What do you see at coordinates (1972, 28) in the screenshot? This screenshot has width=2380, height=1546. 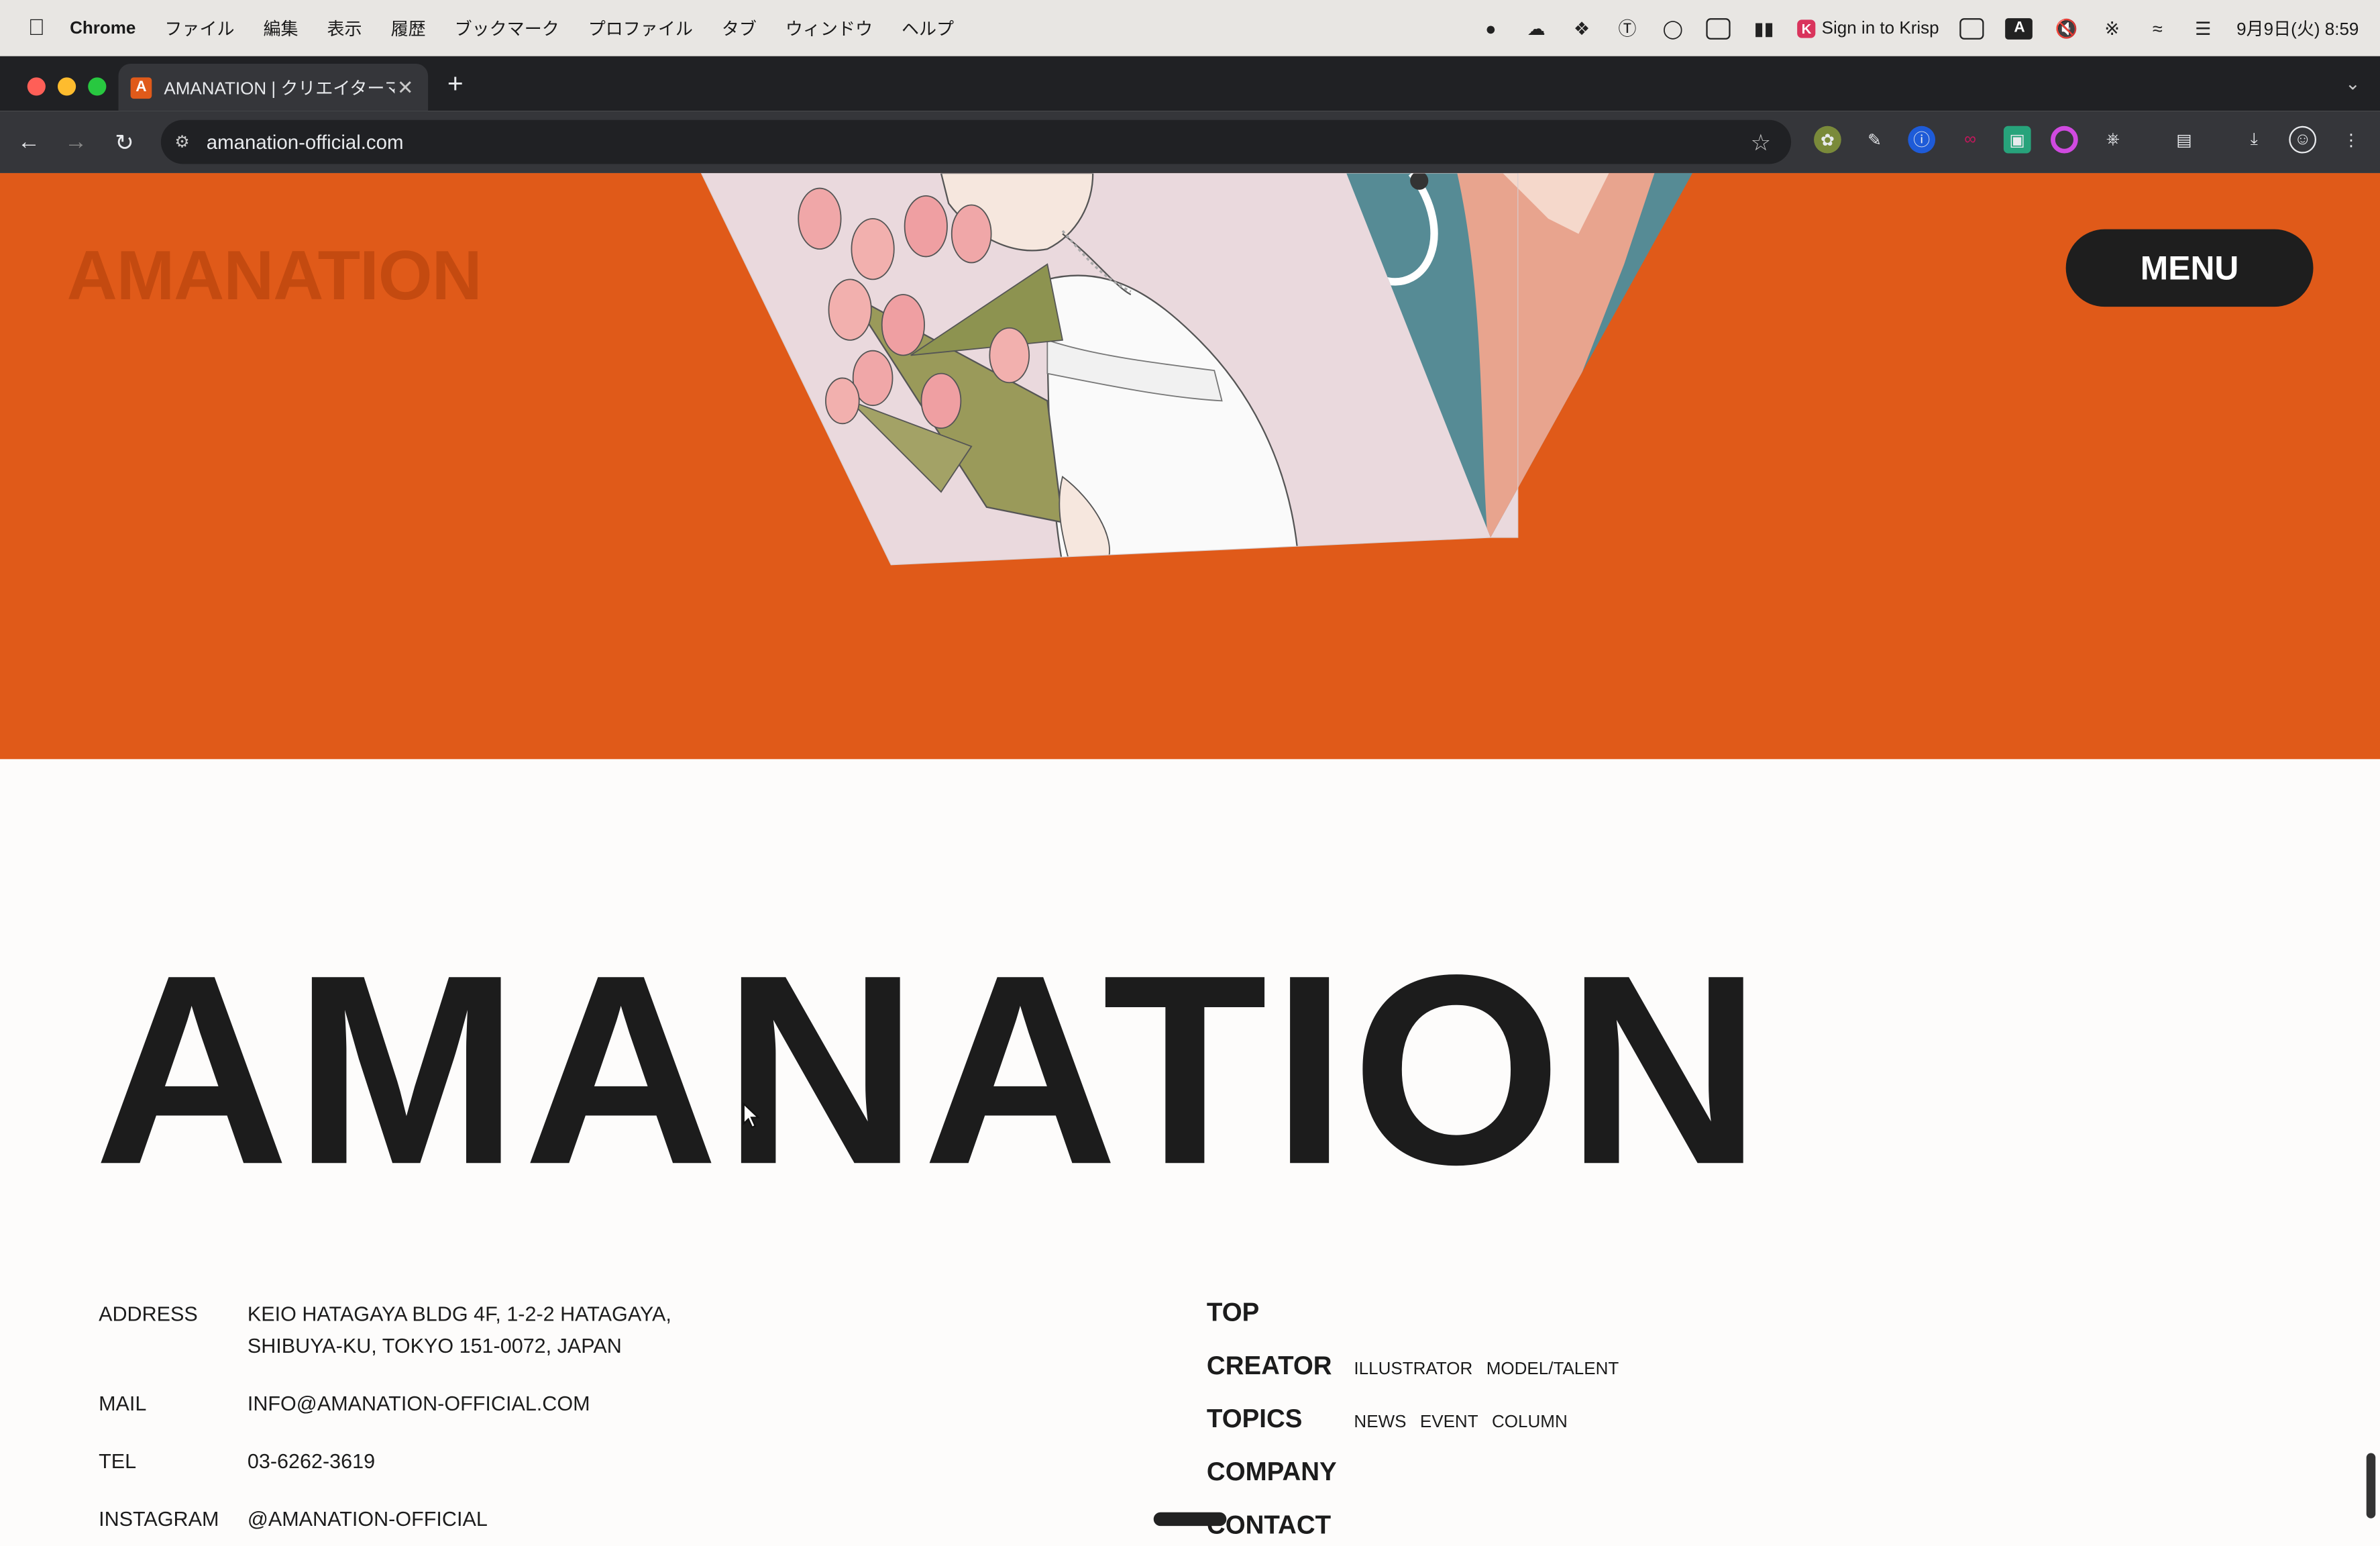 I see `keyboard-meter-icon` at bounding box center [1972, 28].